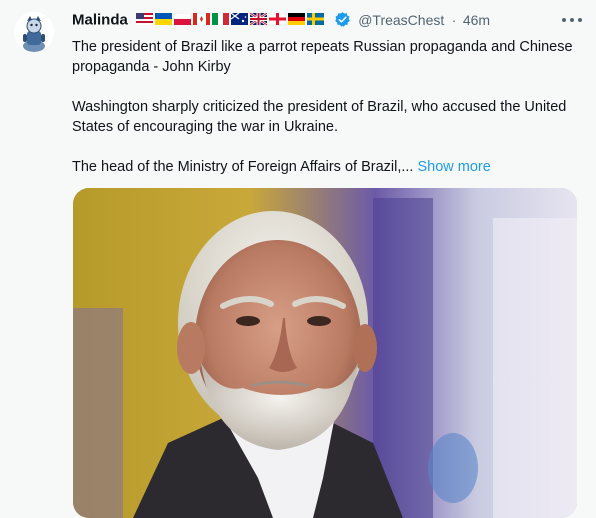  I want to click on avatar-image, so click(34, 32).